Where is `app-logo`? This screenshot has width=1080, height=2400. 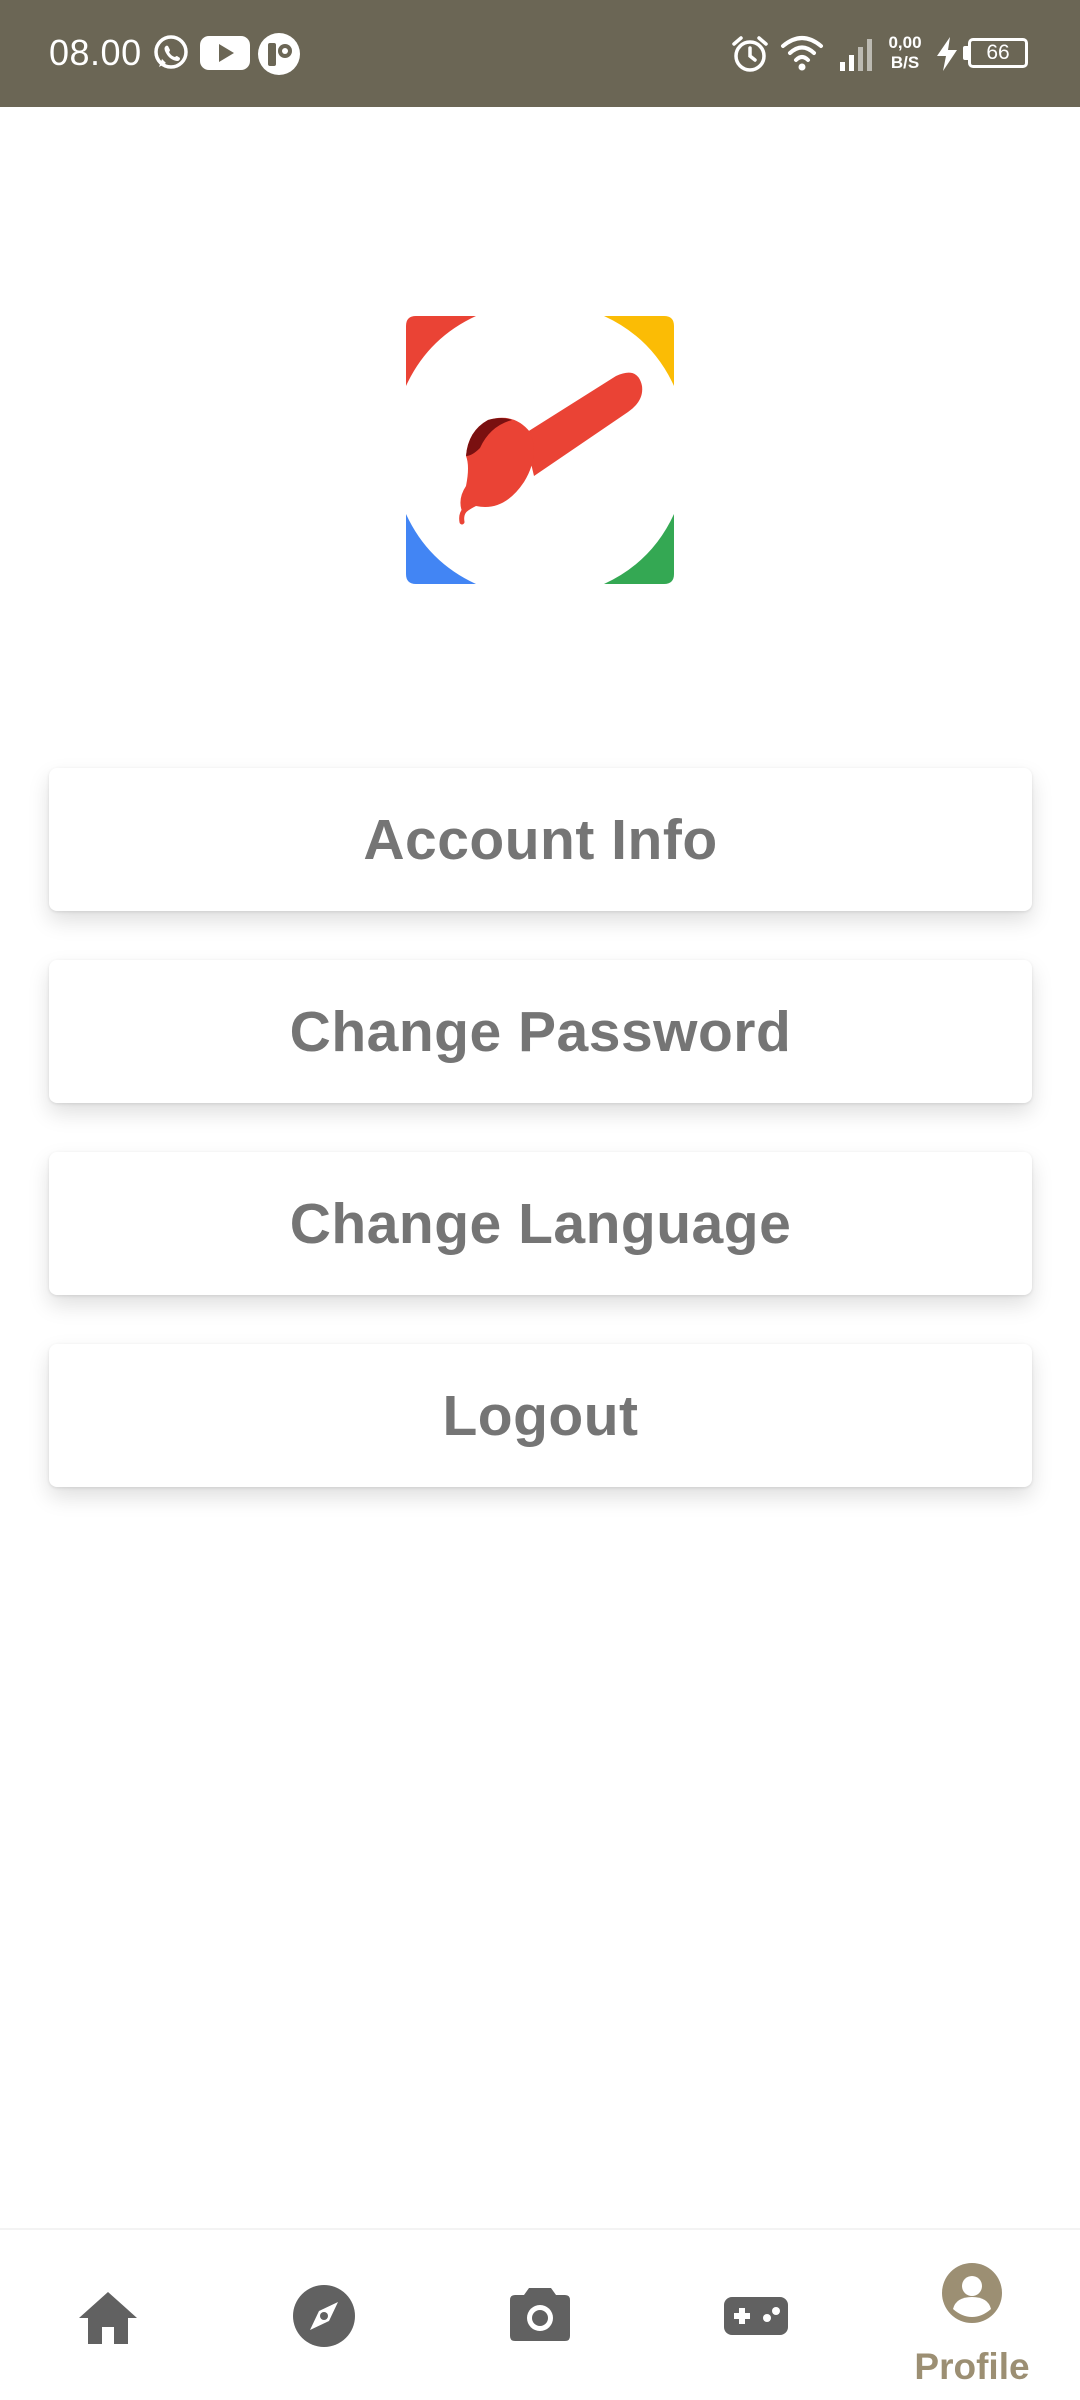 app-logo is located at coordinates (540, 450).